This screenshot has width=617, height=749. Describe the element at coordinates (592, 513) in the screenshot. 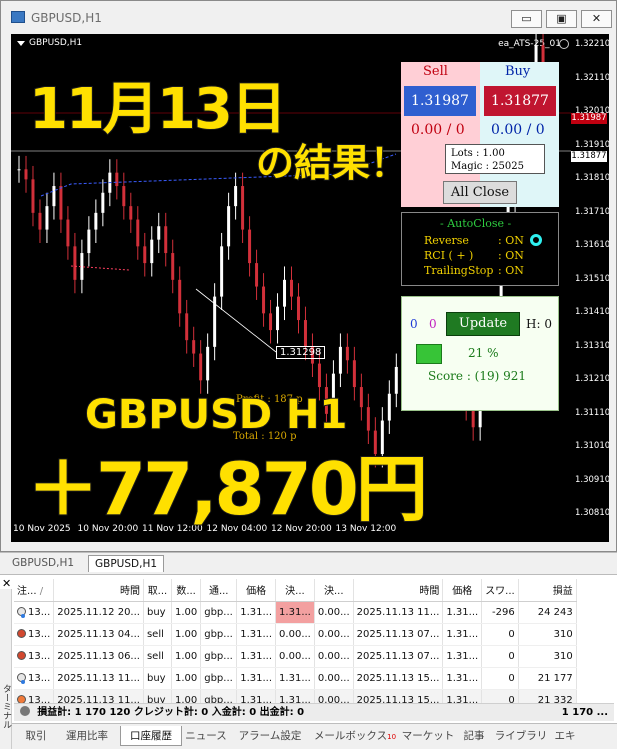

I see `y-tick-label: 1.30810` at that location.